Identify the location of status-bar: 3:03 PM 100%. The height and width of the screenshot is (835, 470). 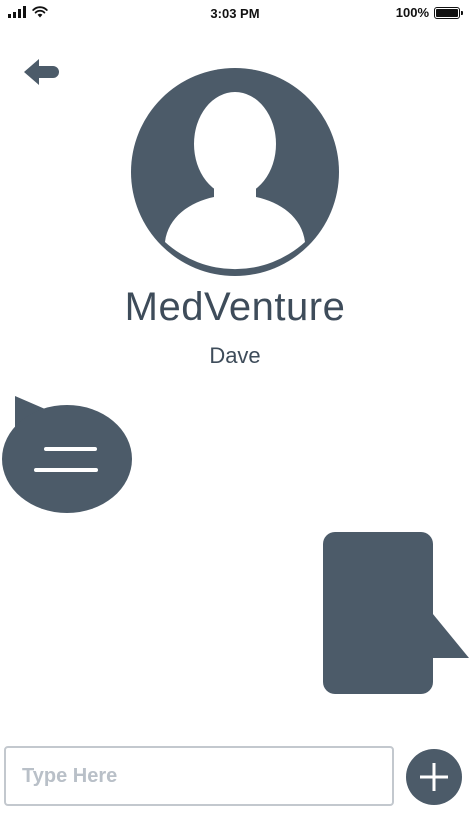
(235, 14).